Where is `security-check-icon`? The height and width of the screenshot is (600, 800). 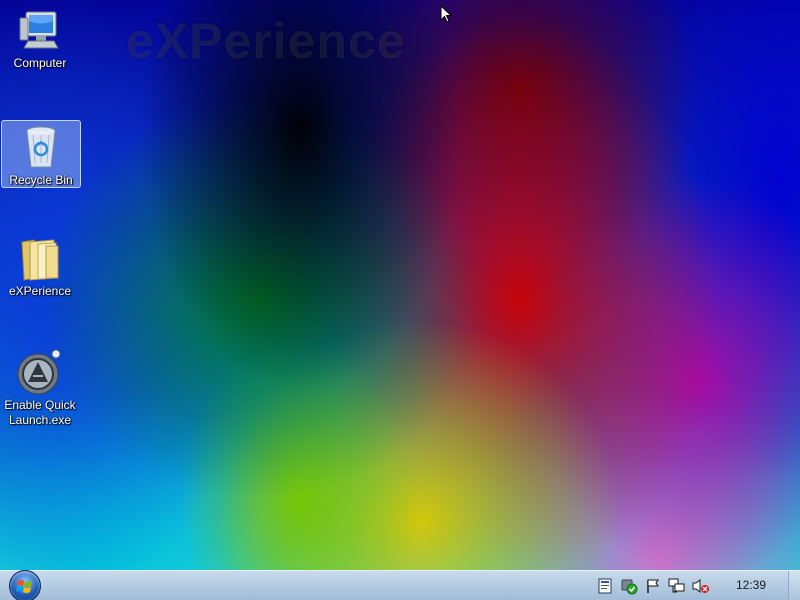
security-check-icon is located at coordinates (629, 586).